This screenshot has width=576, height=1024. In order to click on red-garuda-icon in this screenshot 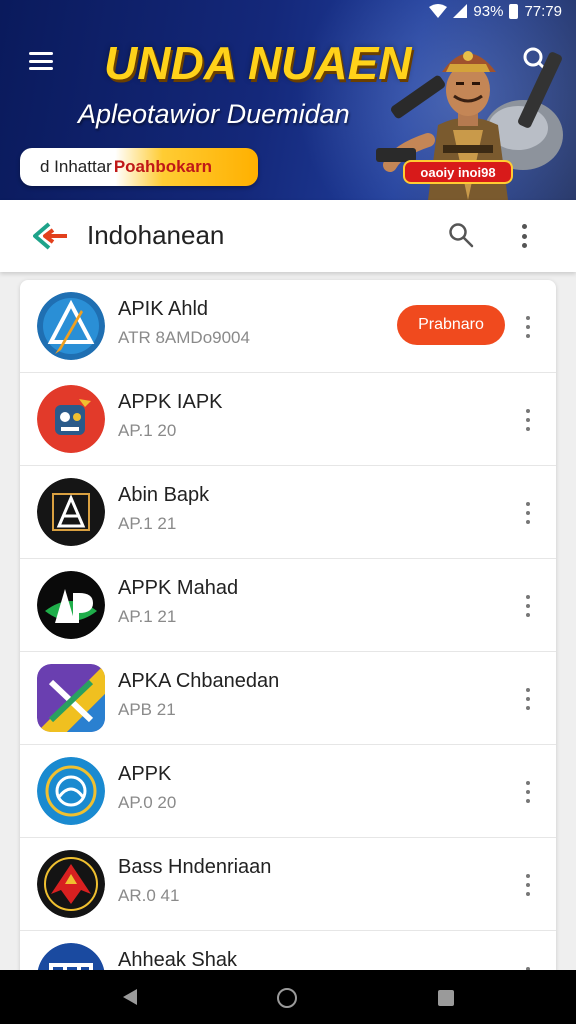, I will do `click(71, 884)`.